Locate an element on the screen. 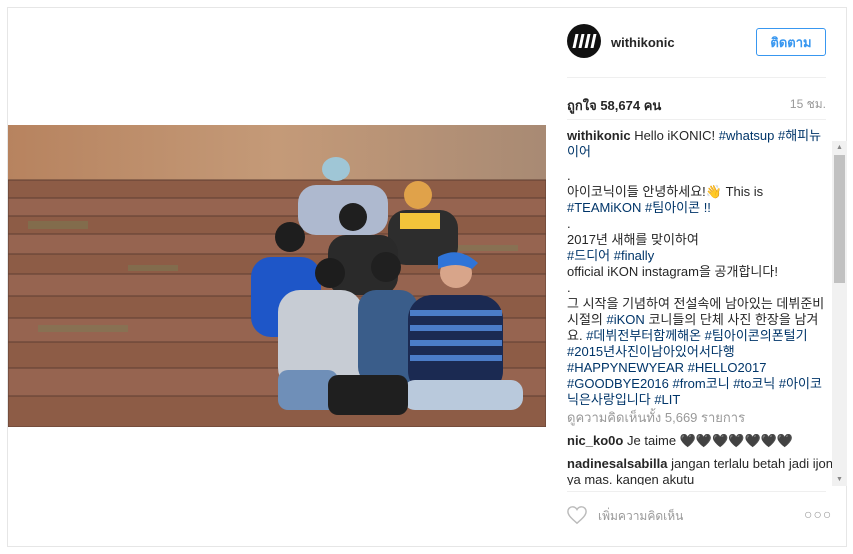  comment-item: nic_ko0o Je taime 🖤🖤🖤🖤🖤🖤🖤 is located at coordinates (700, 441).